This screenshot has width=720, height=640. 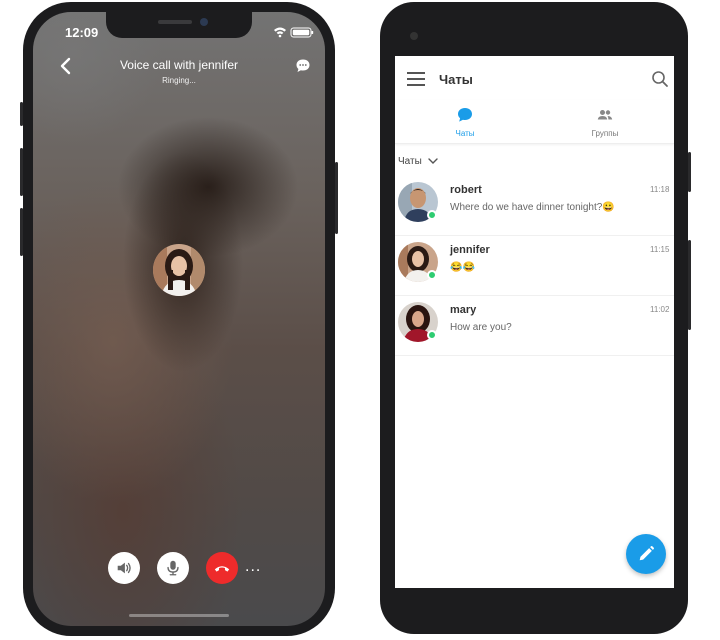 I want to click on chat-item-mary: mary 11:02 How are you?, so click(x=534, y=326).